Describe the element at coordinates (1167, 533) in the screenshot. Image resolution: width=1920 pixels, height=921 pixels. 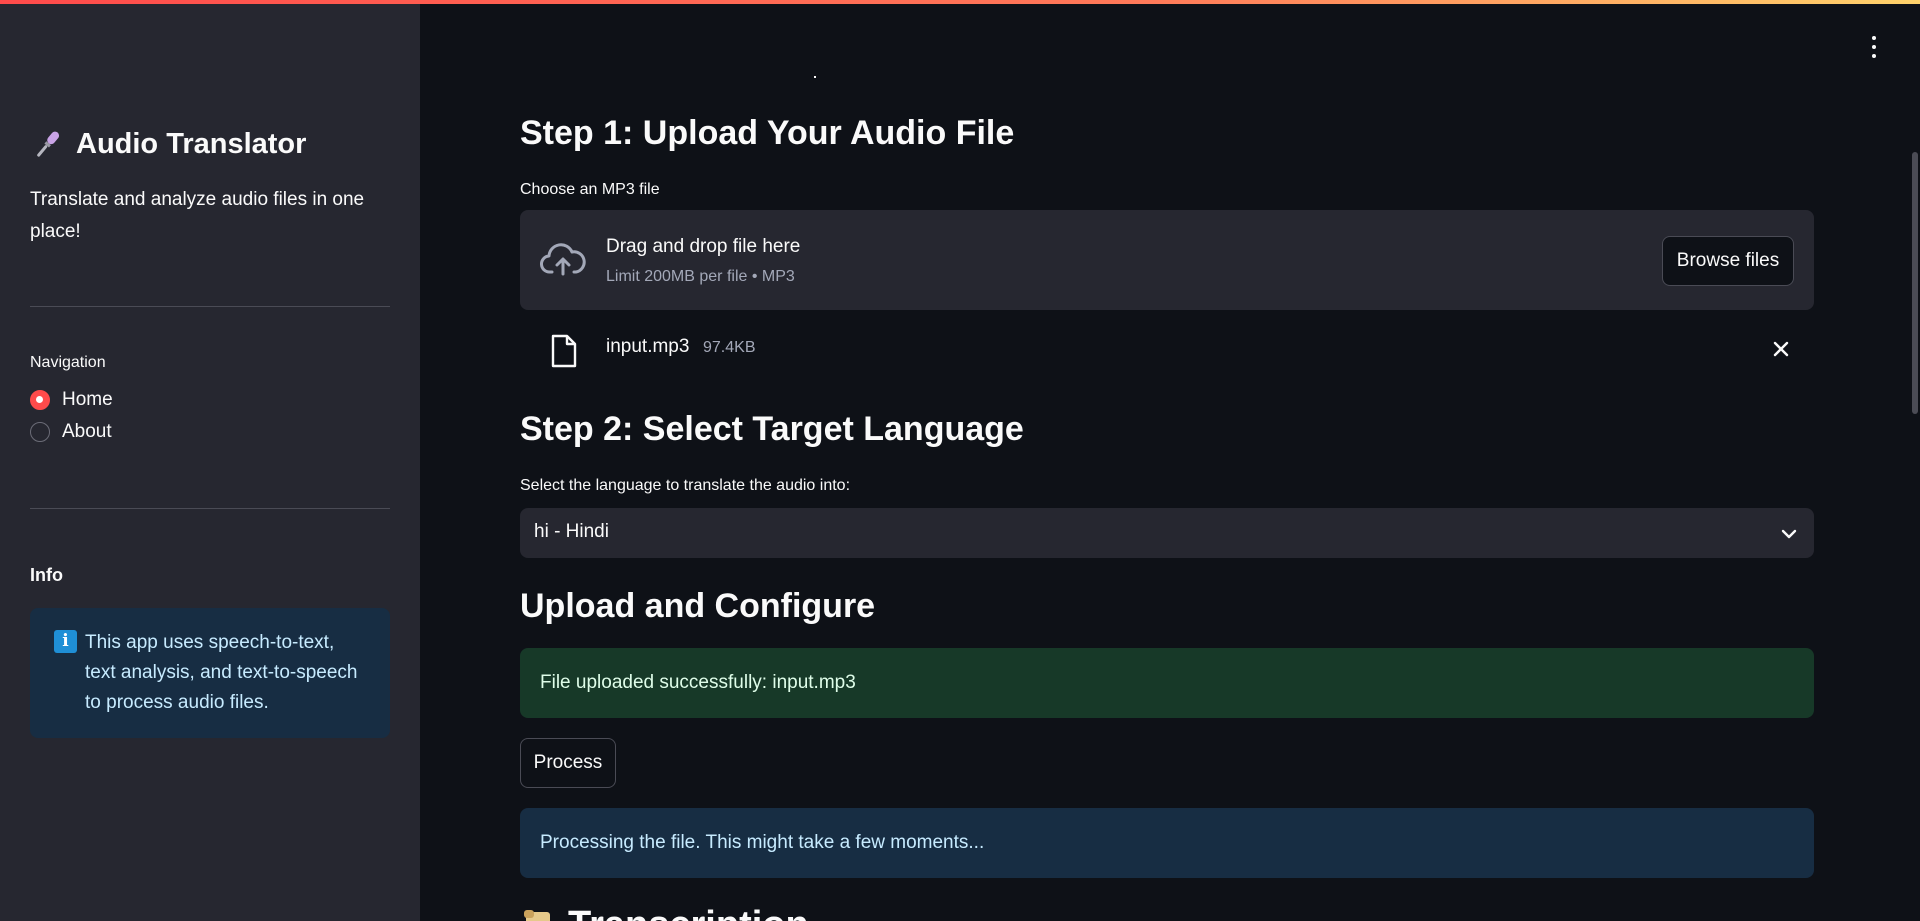
I see `language-select: hi - Hindi` at that location.